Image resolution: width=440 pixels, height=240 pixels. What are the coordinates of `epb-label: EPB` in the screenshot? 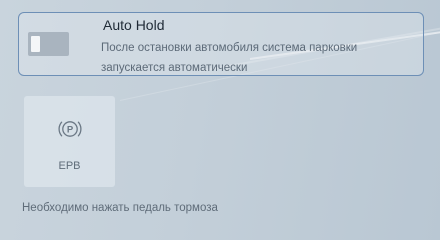 It's located at (69, 166).